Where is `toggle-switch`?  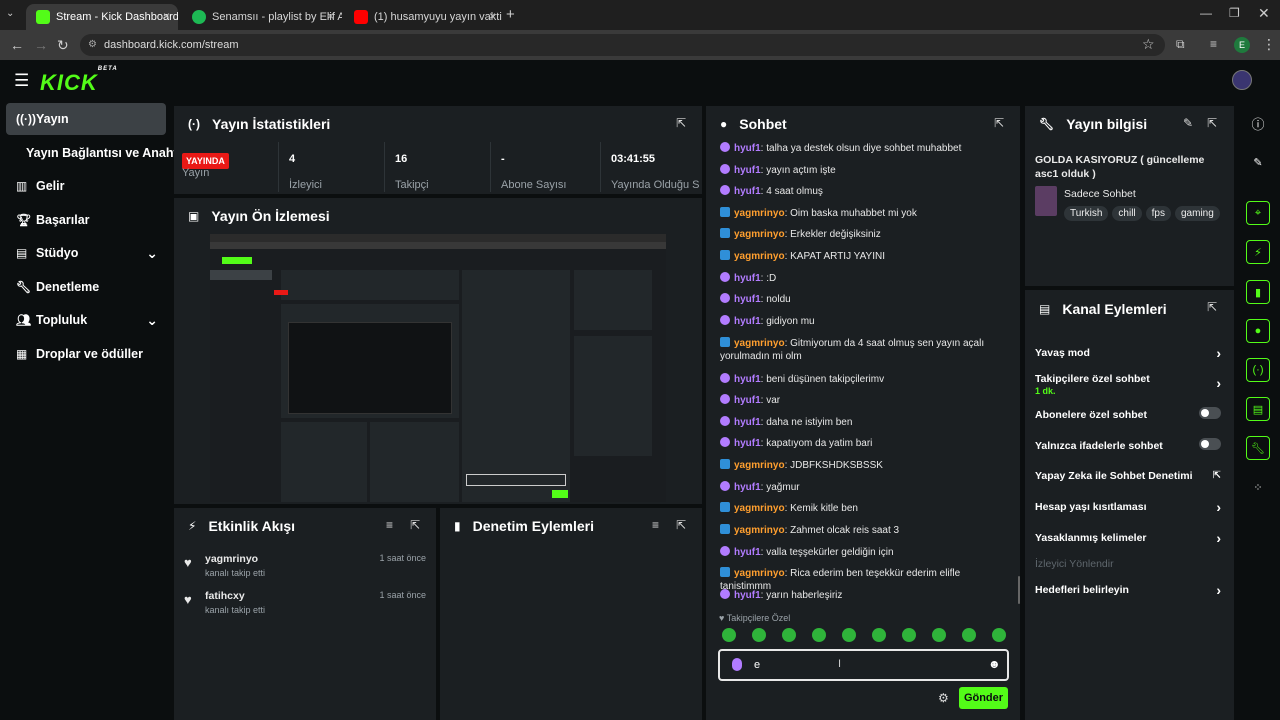 toggle-switch is located at coordinates (1210, 413).